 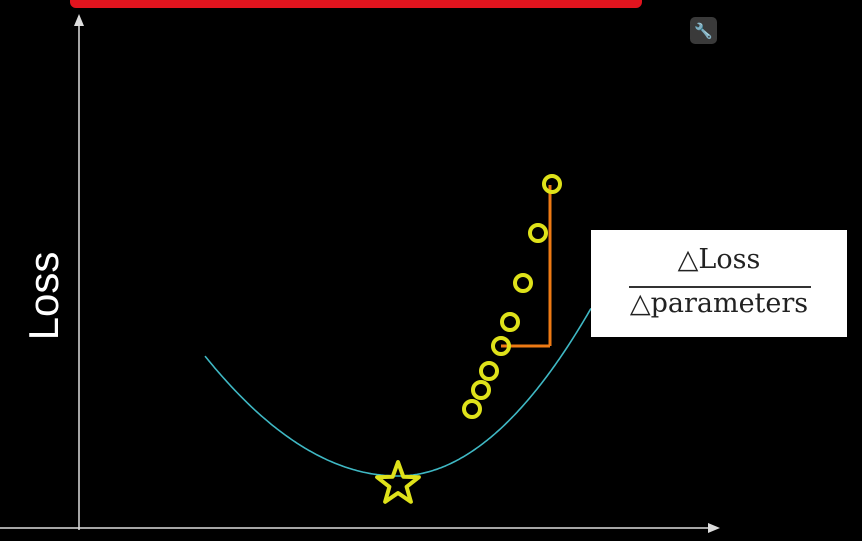 I want to click on formula-box: △Loss △parameters, so click(x=719, y=283).